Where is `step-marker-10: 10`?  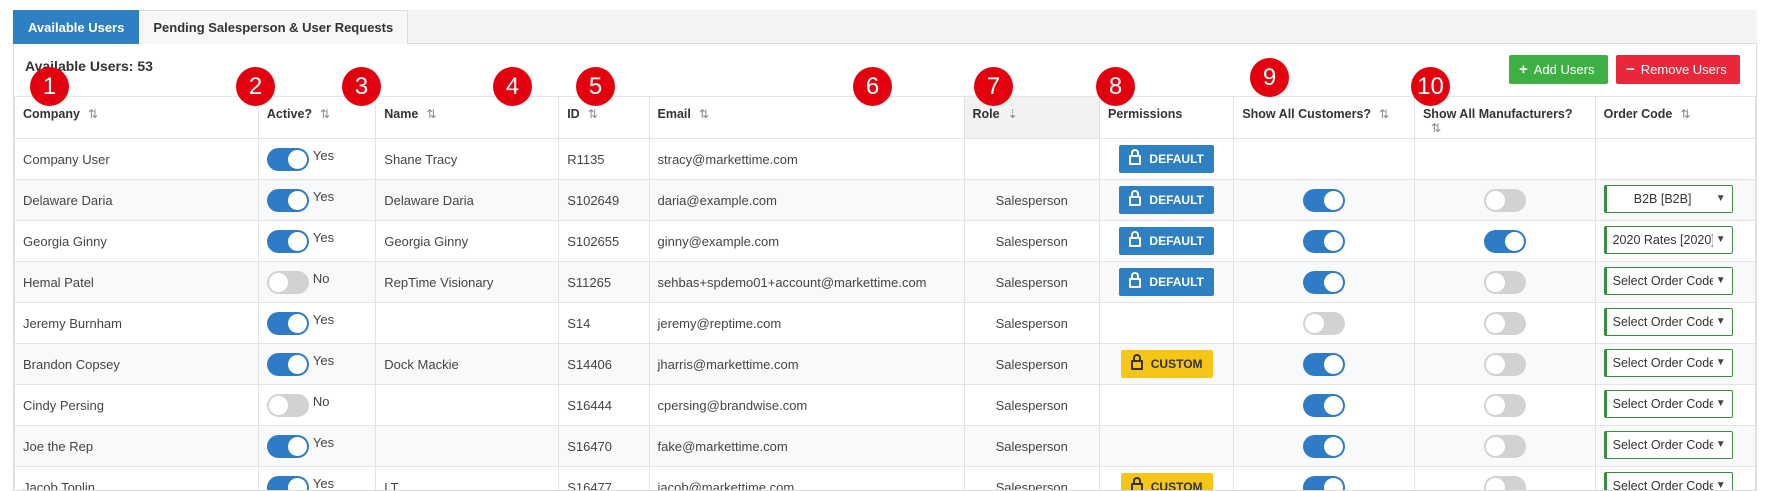
step-marker-10: 10 is located at coordinates (1430, 86).